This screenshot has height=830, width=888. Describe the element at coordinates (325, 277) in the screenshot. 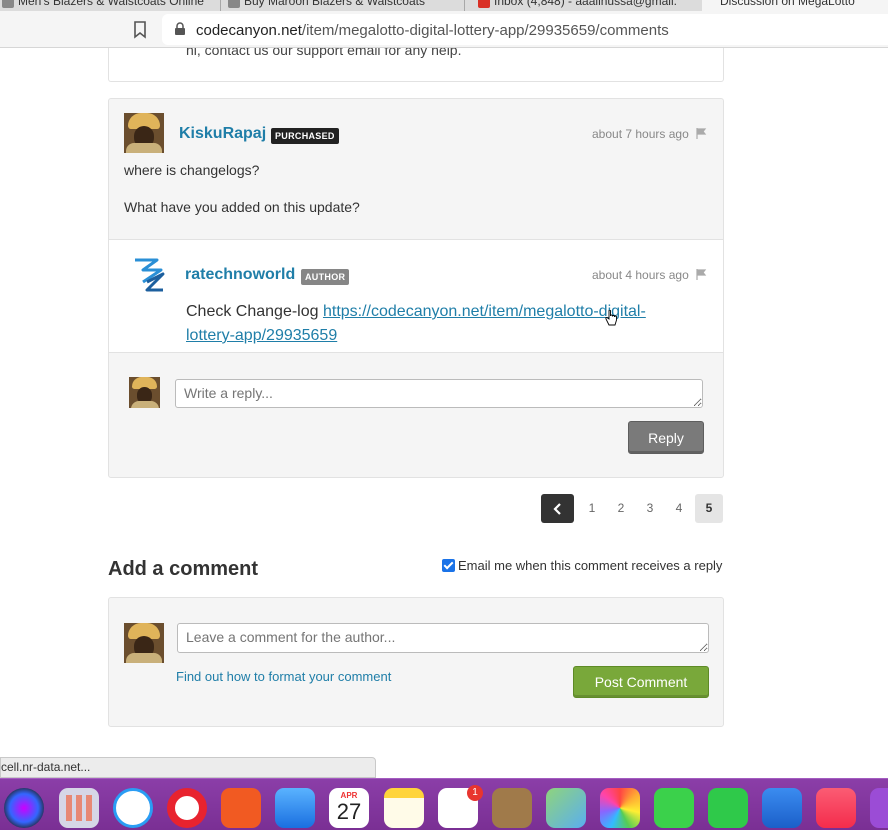

I see `author-badge: AUTHOR` at that location.